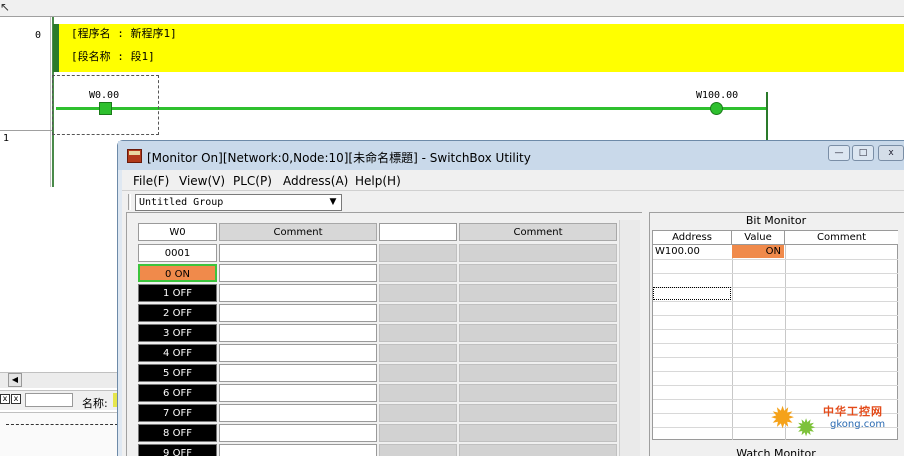  Describe the element at coordinates (177, 413) in the screenshot. I see `bit-7-cell: 7 OFF` at that location.